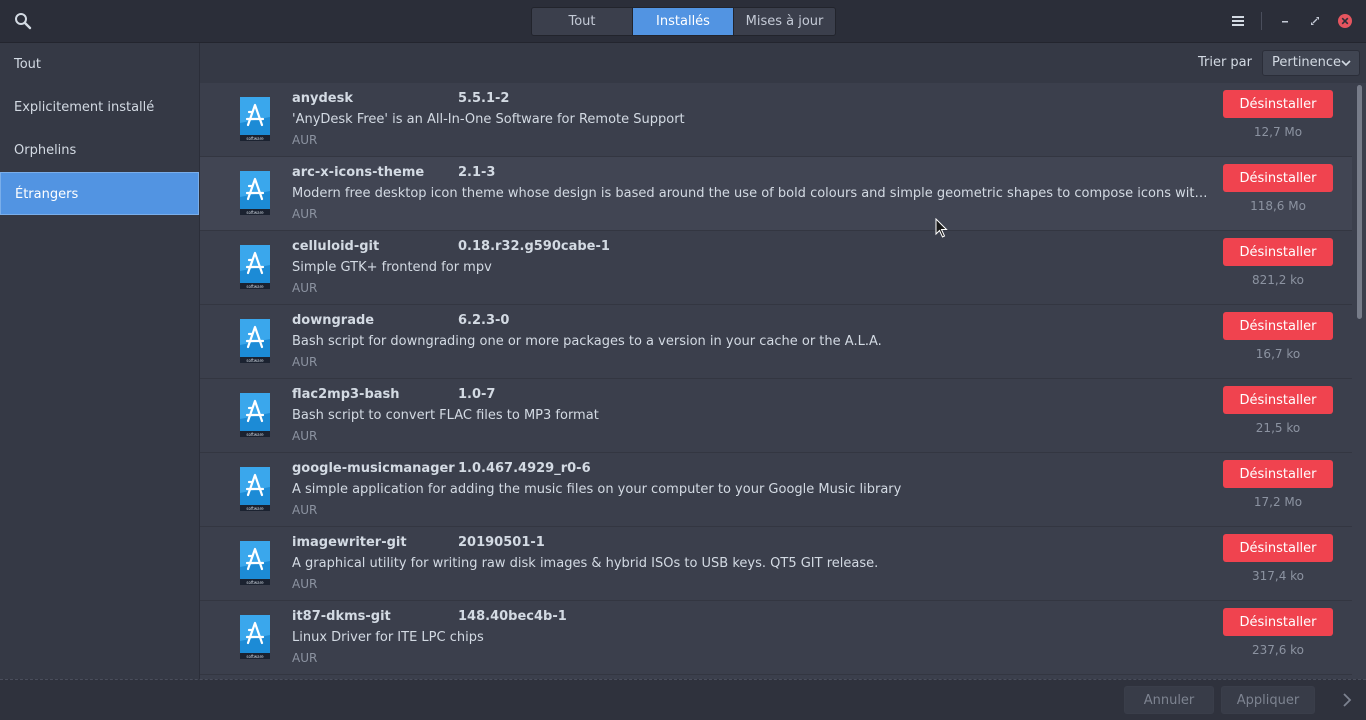 This screenshot has height=720, width=1366. Describe the element at coordinates (1278, 576) in the screenshot. I see `package-size: 317,4 ko` at that location.